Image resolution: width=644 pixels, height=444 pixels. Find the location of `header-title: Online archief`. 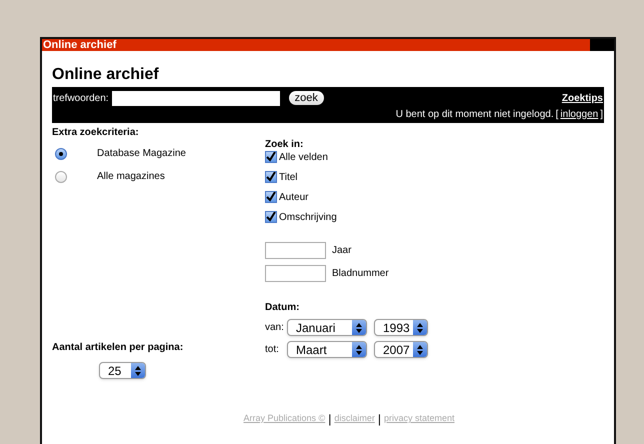

header-title: Online archief is located at coordinates (79, 45).